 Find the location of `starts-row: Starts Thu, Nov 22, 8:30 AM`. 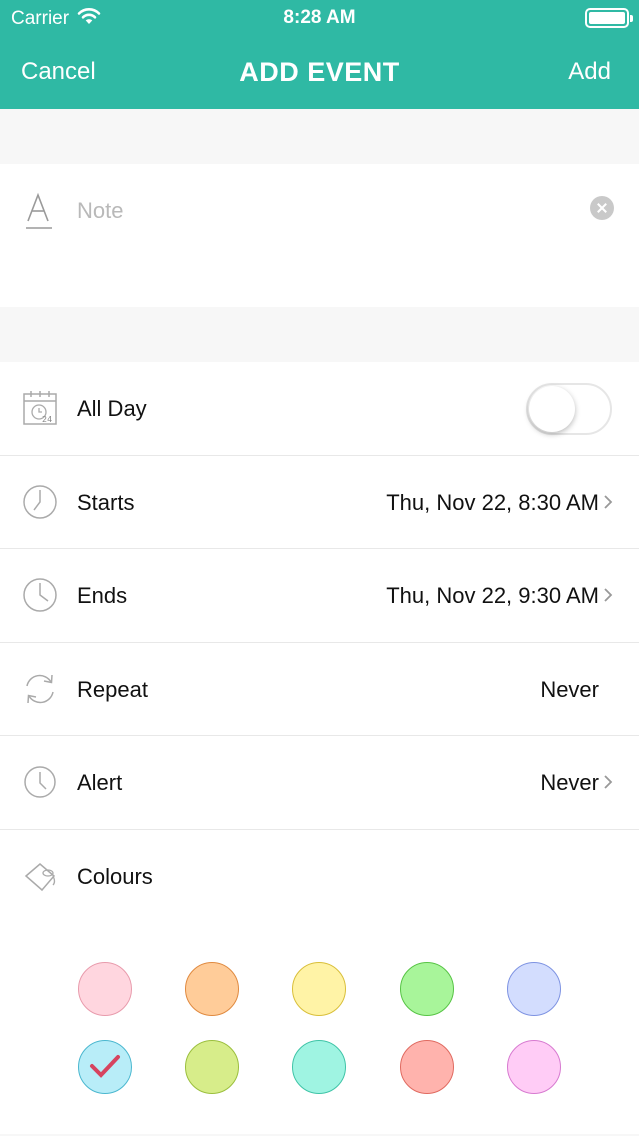

starts-row: Starts Thu, Nov 22, 8:30 AM is located at coordinates (319, 502).